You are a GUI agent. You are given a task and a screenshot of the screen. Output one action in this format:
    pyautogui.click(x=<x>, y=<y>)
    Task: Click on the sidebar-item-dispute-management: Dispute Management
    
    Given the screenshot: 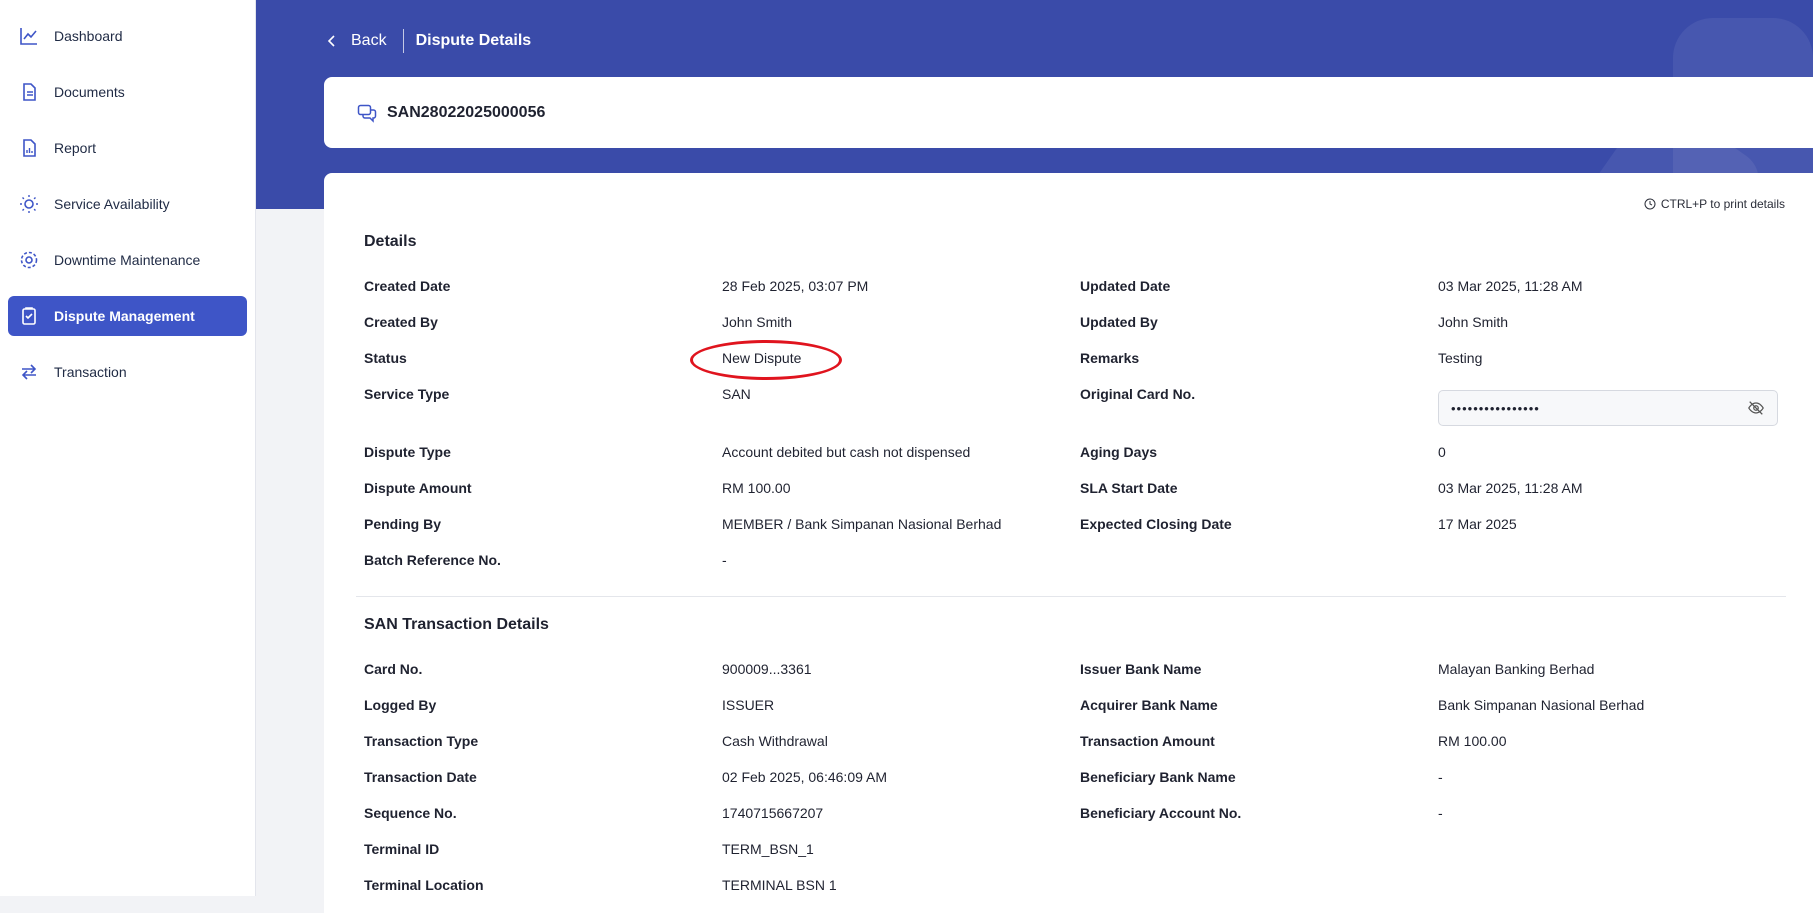 What is the action you would take?
    pyautogui.click(x=127, y=316)
    